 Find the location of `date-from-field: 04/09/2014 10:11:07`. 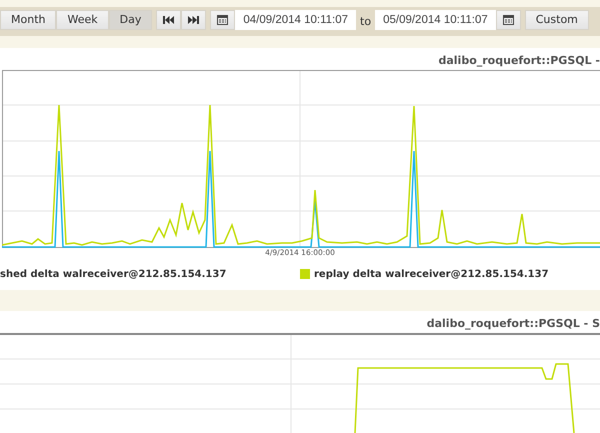

date-from-field: 04/09/2014 10:11:07 is located at coordinates (295, 20).